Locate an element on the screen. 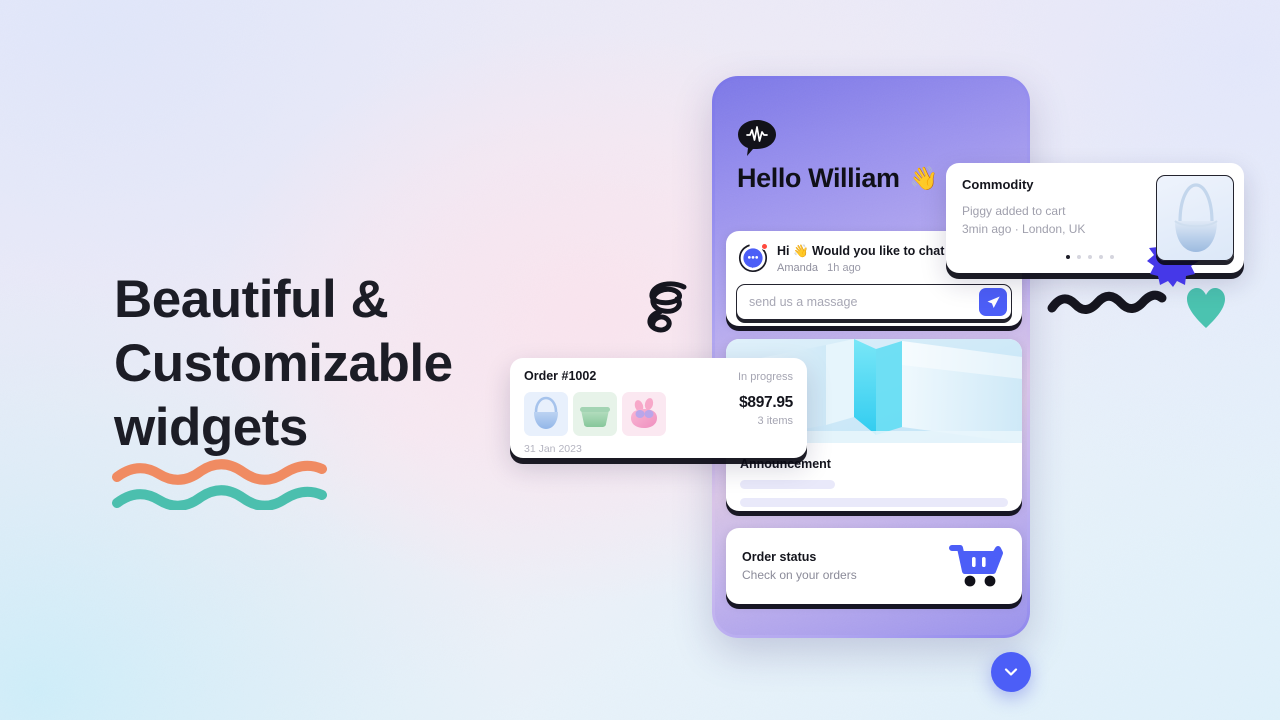  greeting-text: Hello William 👋 is located at coordinates (837, 178).